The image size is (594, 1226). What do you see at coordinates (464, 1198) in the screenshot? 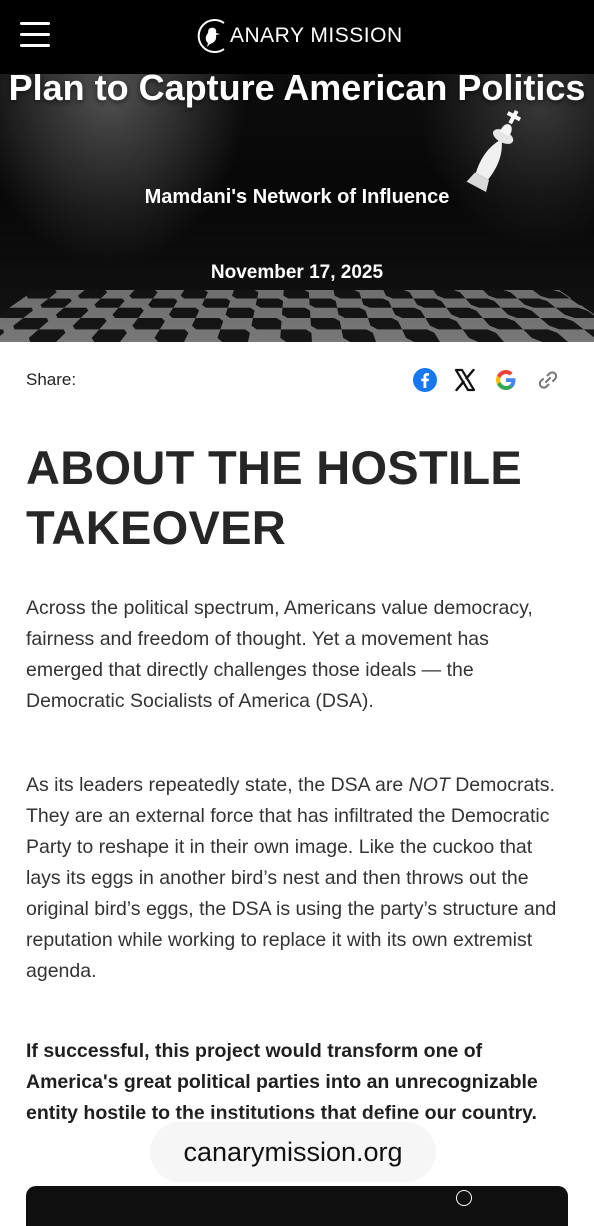
I see `canary-mini-logo-icon` at bounding box center [464, 1198].